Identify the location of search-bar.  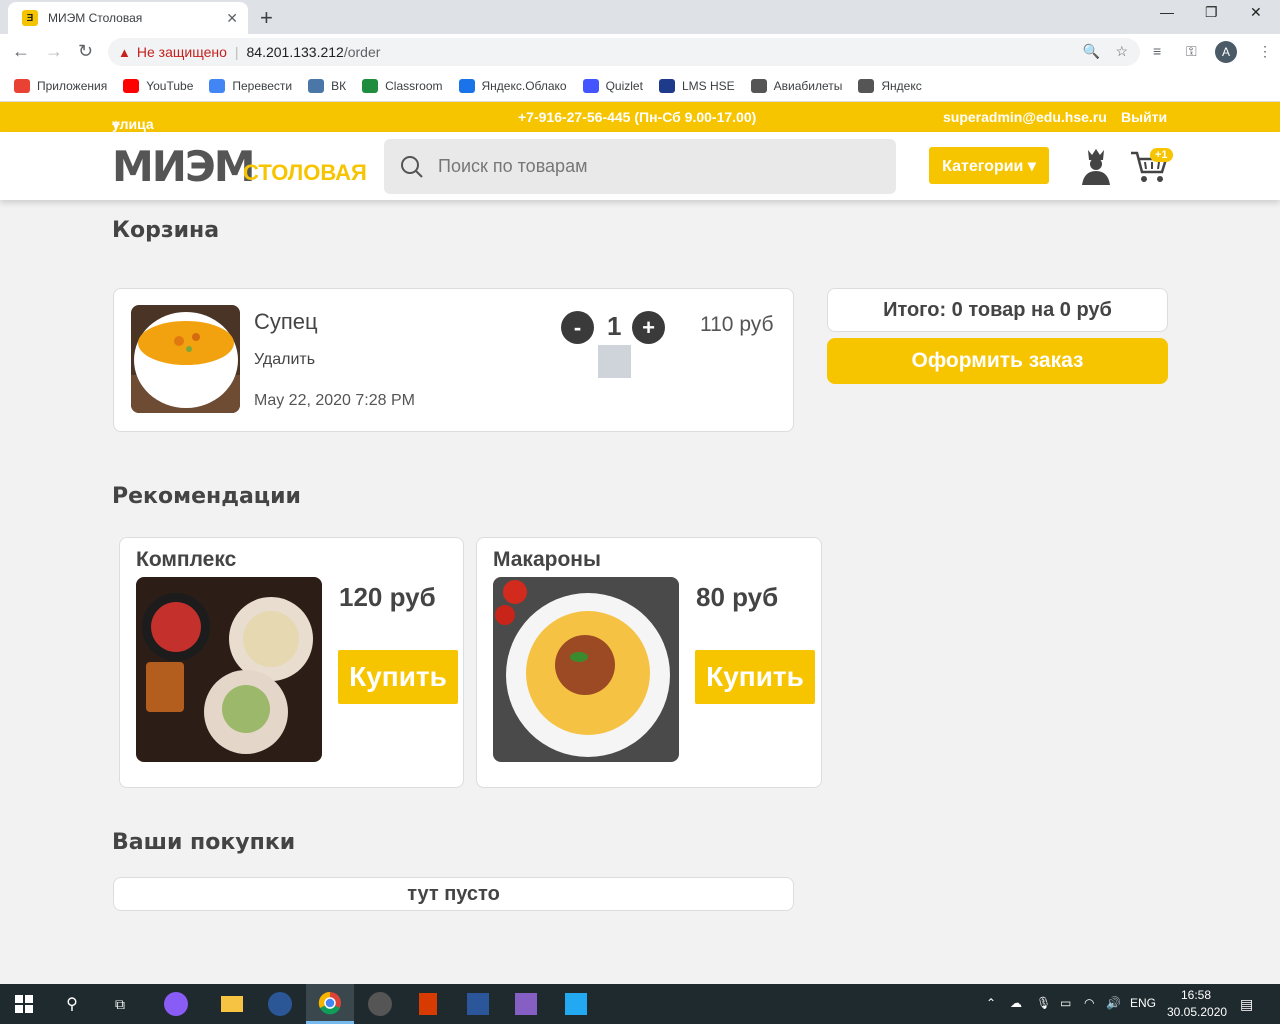
(640, 166).